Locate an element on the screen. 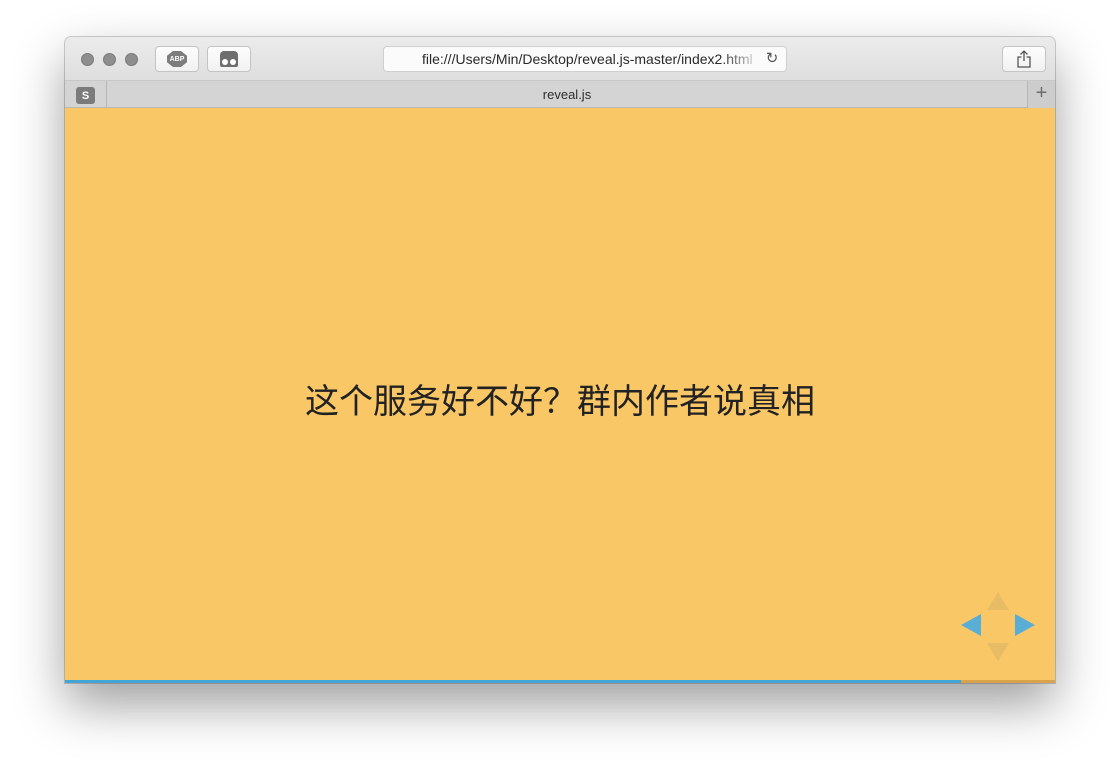 The height and width of the screenshot is (776, 1120). share-button is located at coordinates (1024, 59).